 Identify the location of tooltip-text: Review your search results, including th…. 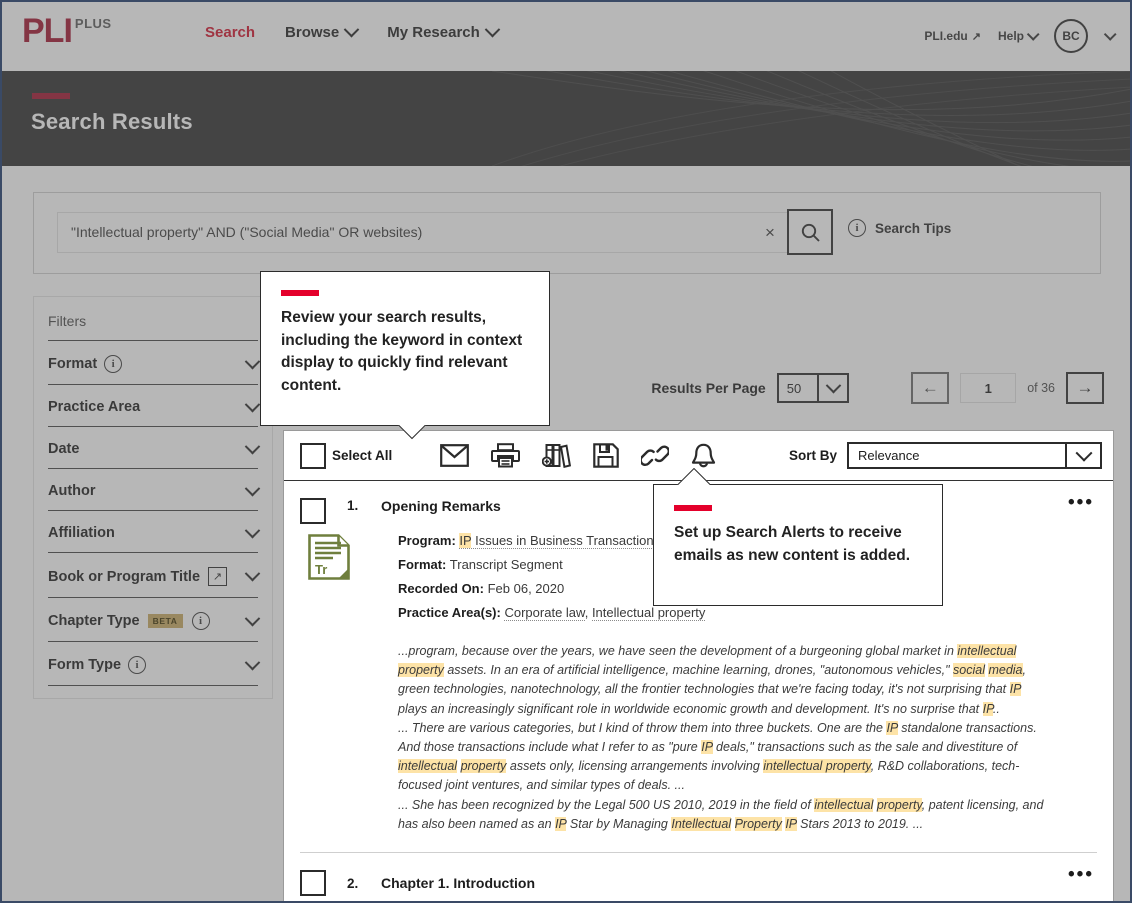
(402, 351).